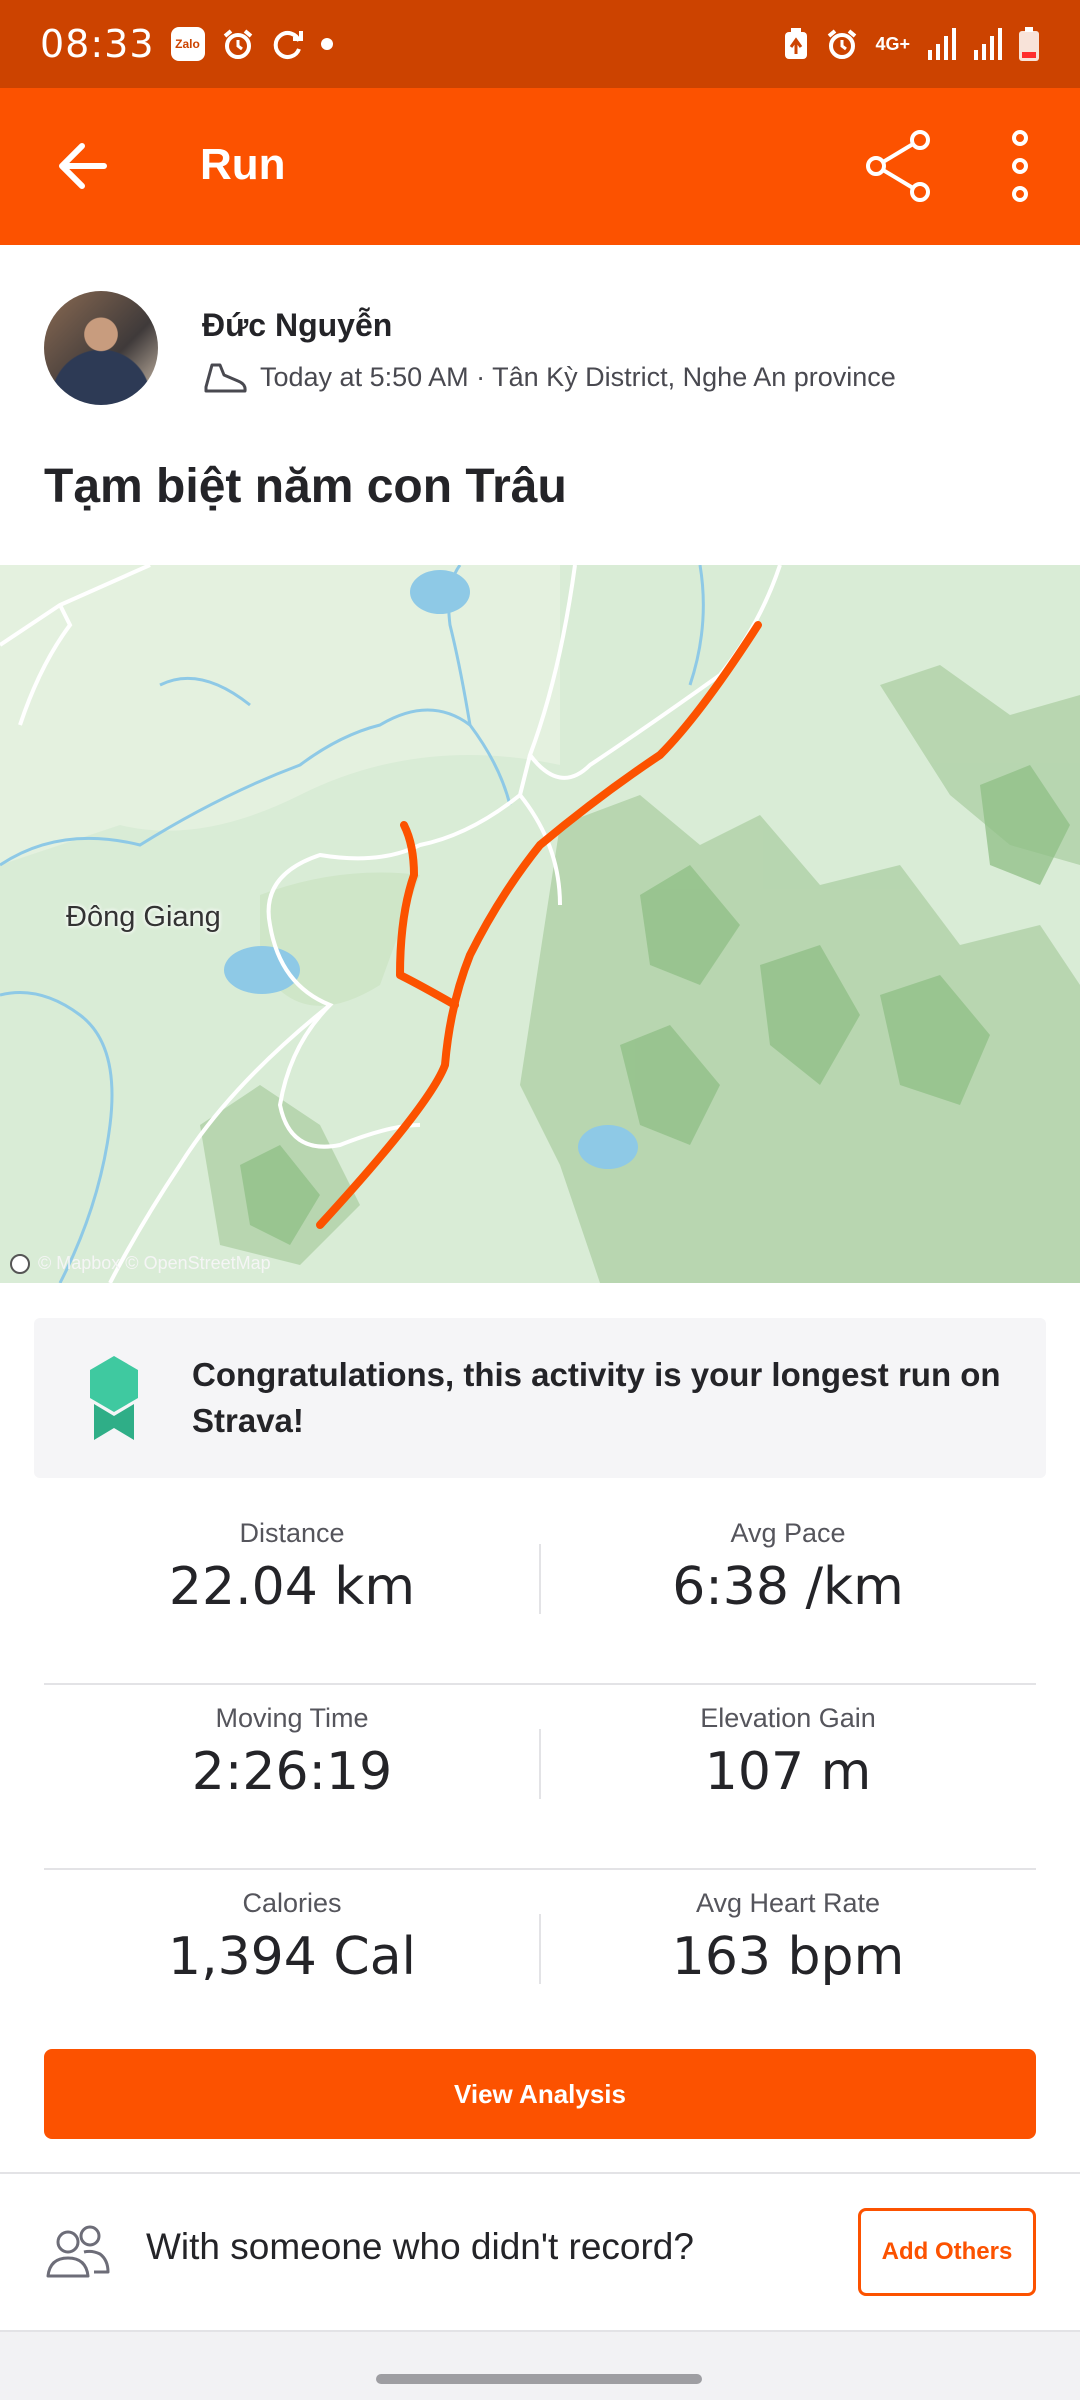  What do you see at coordinates (540, 2094) in the screenshot?
I see `view-analysis-button: View Analysis` at bounding box center [540, 2094].